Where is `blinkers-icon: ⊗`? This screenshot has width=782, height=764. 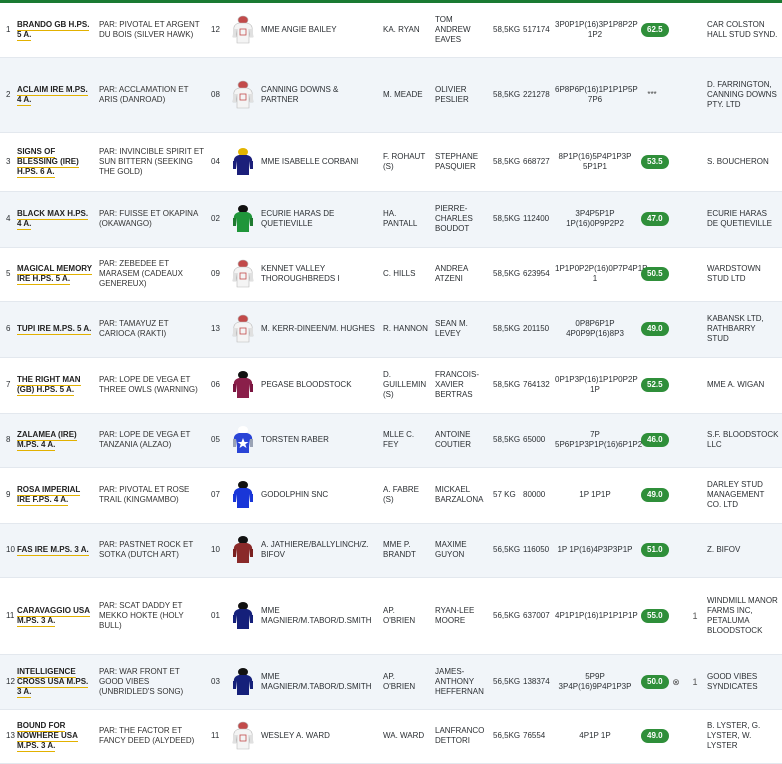 blinkers-icon: ⊗ is located at coordinates (676, 681).